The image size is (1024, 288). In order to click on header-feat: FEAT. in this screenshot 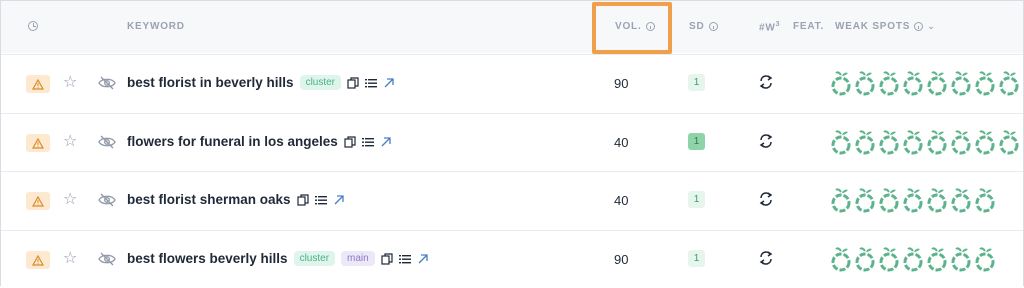, I will do `click(808, 26)`.